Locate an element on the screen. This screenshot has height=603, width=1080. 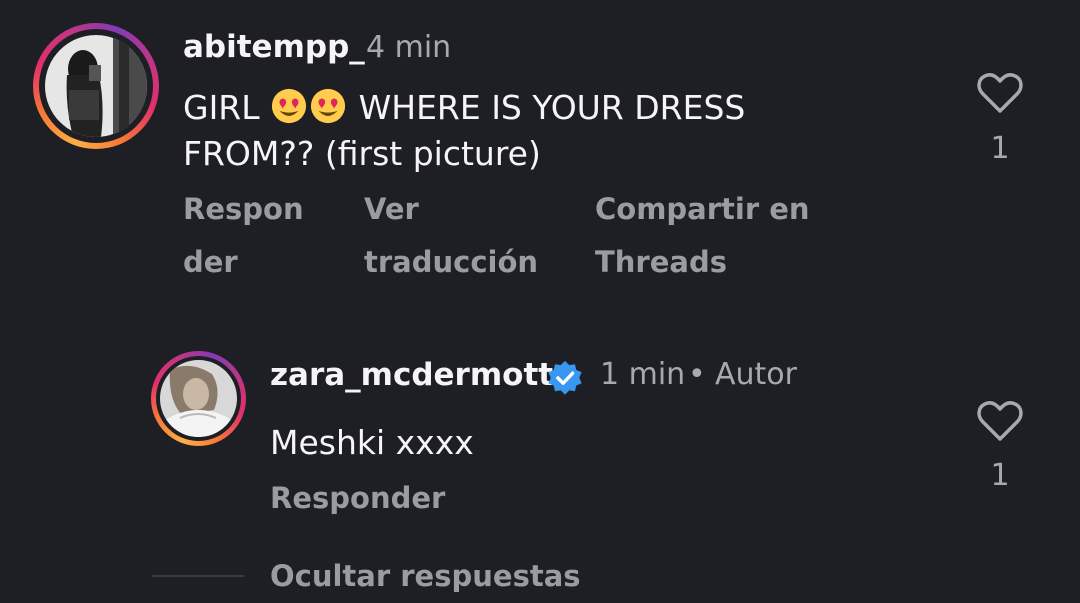
see-translation-button: Ver traducción is located at coordinates (451, 236).